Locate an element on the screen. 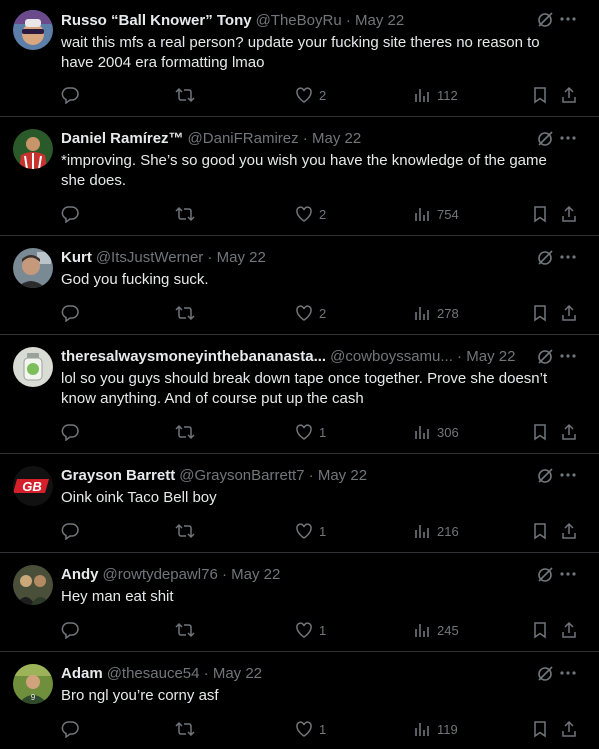 Image resolution: width=599 pixels, height=749 pixels. user-handle: @DaniFRamirez is located at coordinates (243, 138).